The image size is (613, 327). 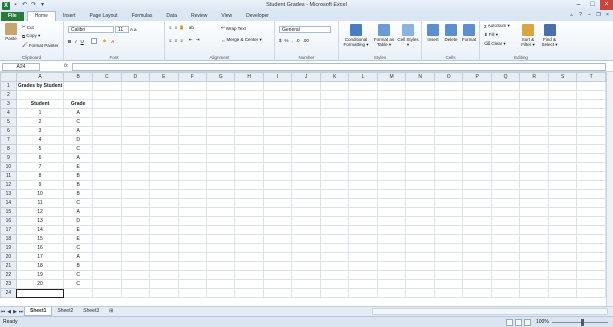 I want to click on cell-m4, so click(x=391, y=113).